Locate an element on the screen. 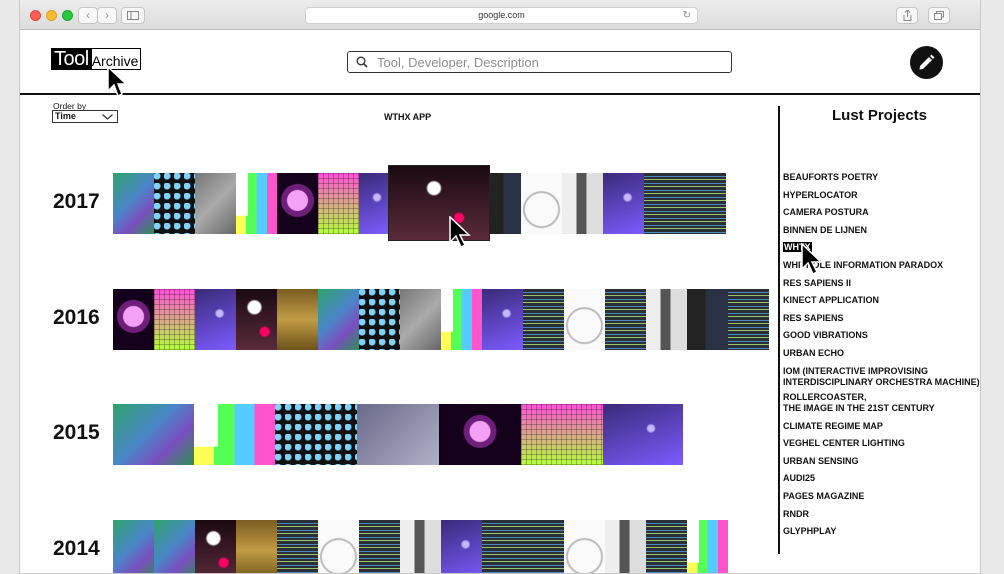 The height and width of the screenshot is (574, 1004). project-list-item: URBAN SENSING is located at coordinates (881, 462).